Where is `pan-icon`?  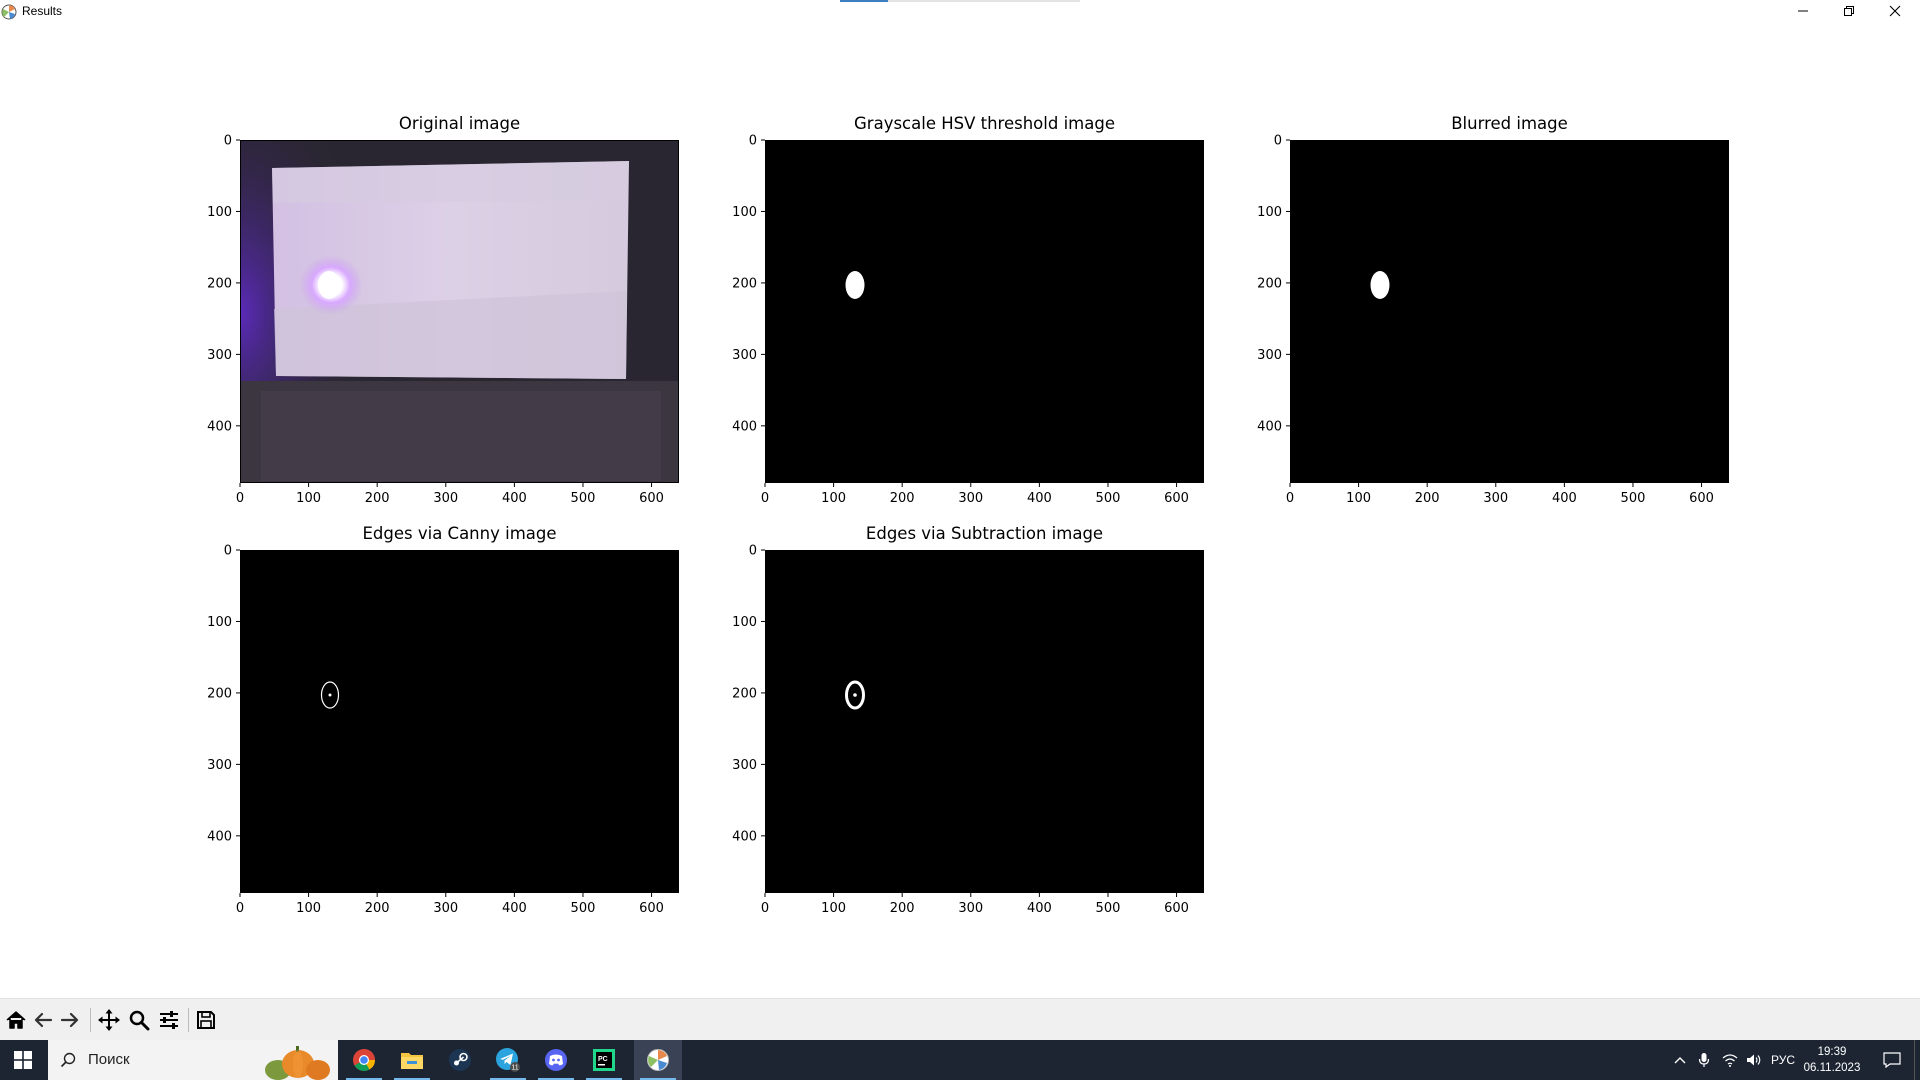 pan-icon is located at coordinates (109, 1020).